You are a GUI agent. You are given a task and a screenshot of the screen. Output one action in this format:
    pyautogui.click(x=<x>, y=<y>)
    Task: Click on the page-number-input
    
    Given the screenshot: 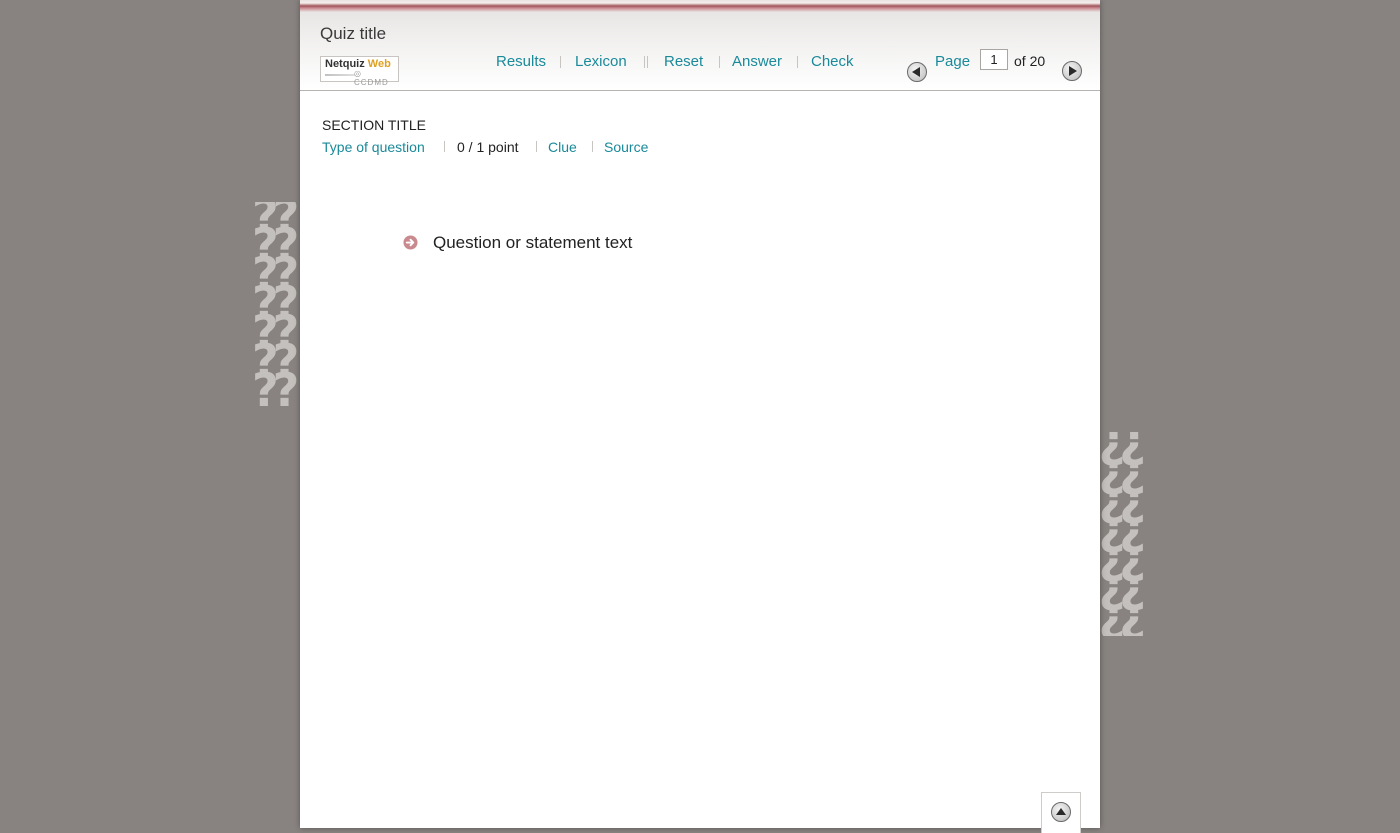 What is the action you would take?
    pyautogui.click(x=994, y=59)
    